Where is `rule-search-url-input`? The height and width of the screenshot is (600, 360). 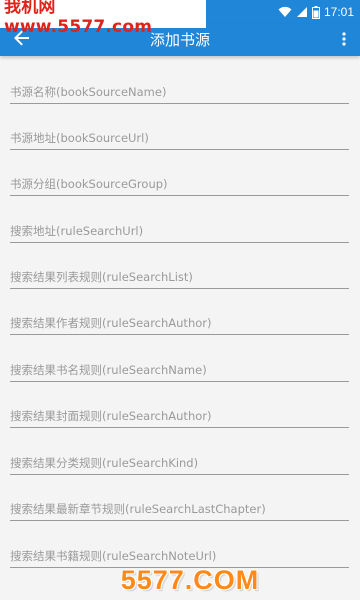 rule-search-url-input is located at coordinates (179, 225).